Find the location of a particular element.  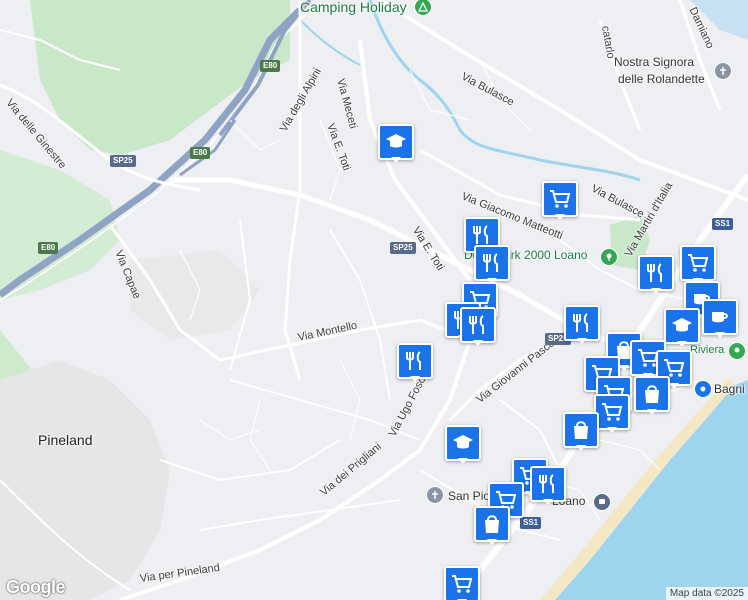

river is located at coordinates (330, 42).